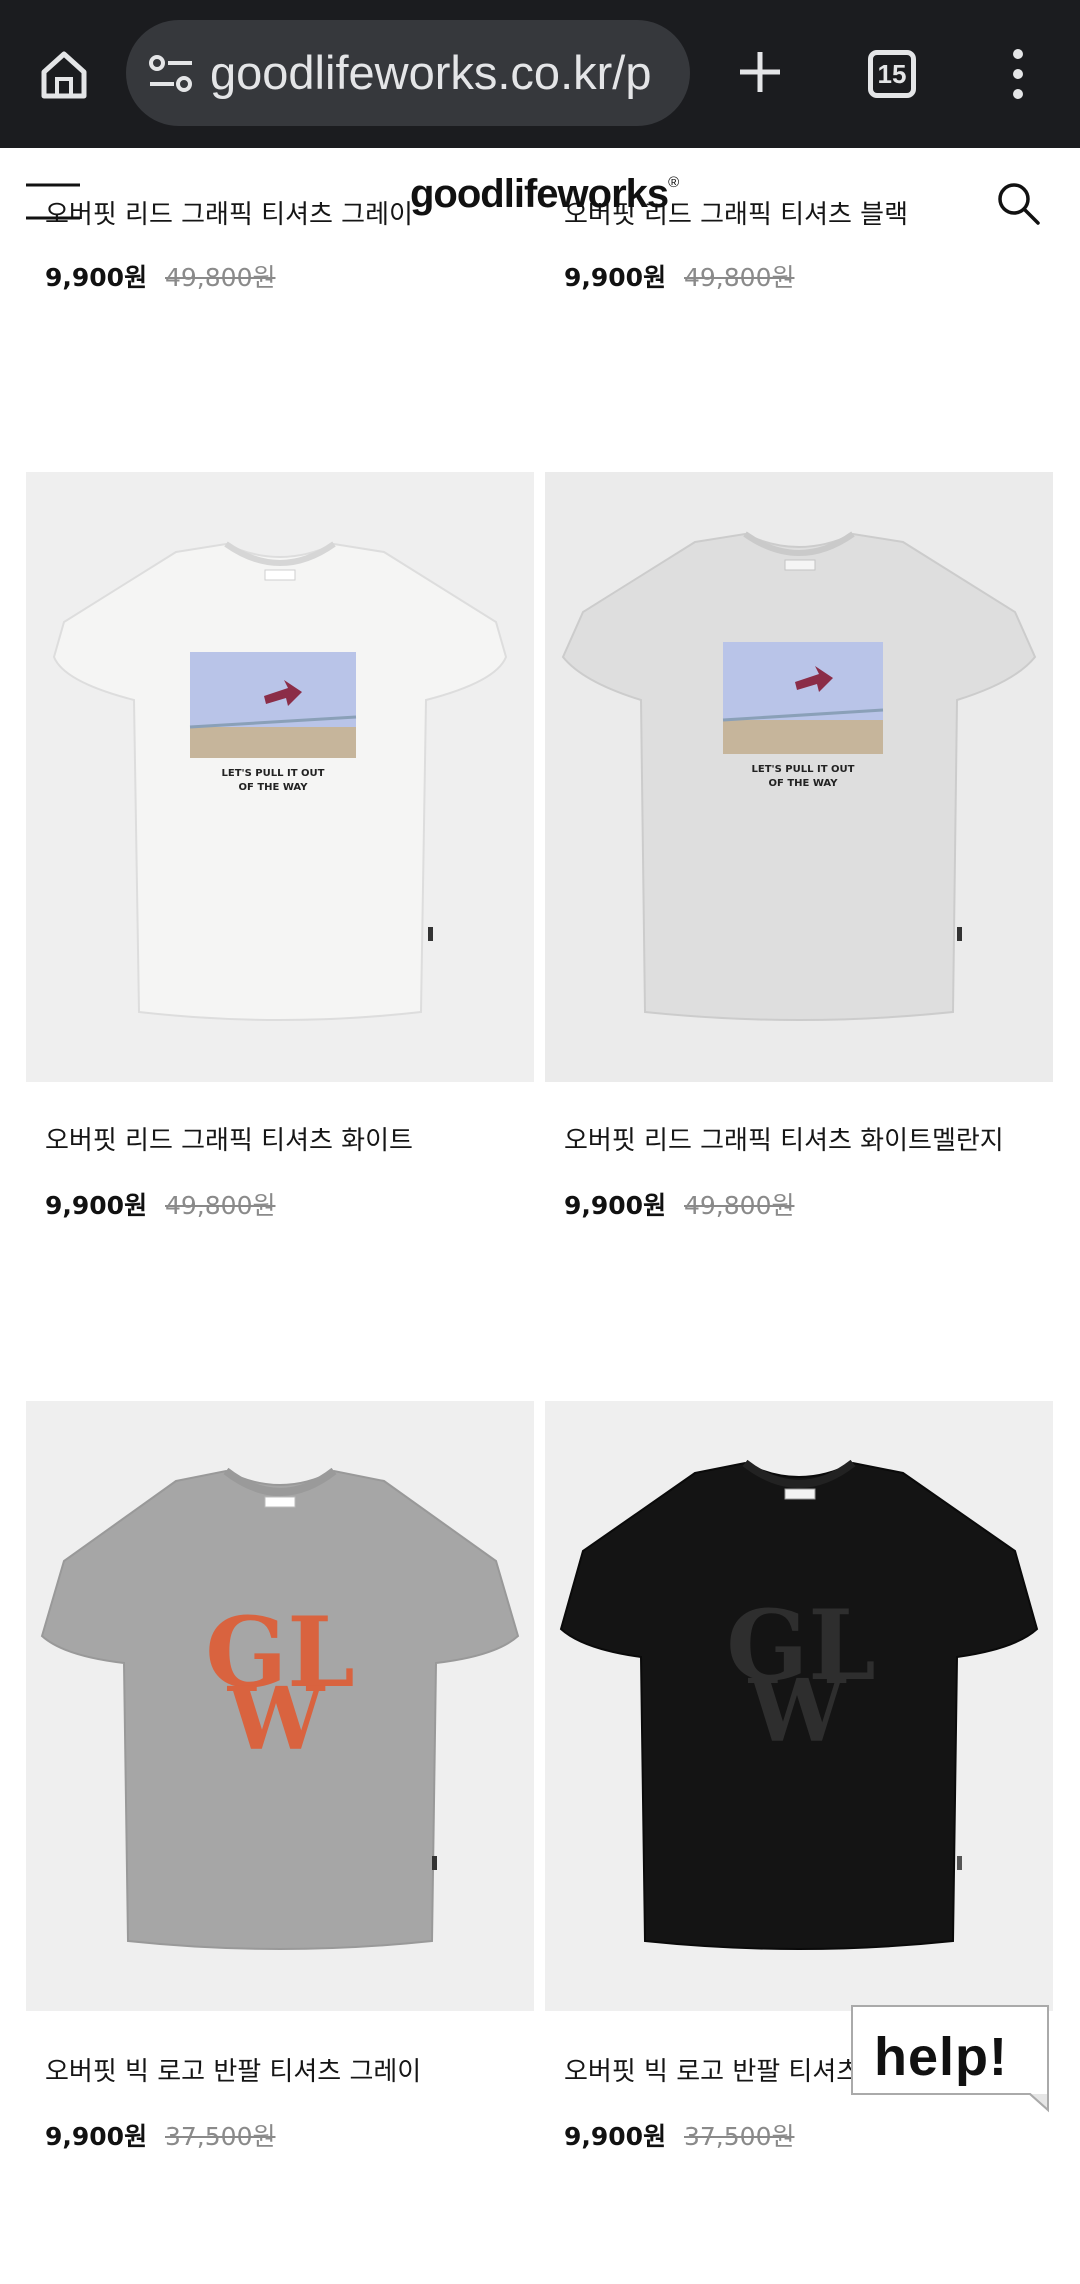 The height and width of the screenshot is (2284, 1080). I want to click on menu-icon, so click(53, 202).